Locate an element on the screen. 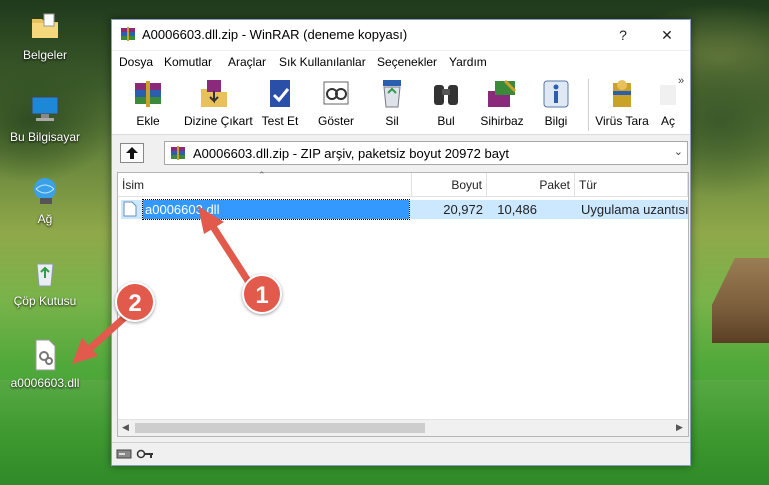 The height and width of the screenshot is (485, 769). annotation-badge-2: 2 is located at coordinates (135, 302).